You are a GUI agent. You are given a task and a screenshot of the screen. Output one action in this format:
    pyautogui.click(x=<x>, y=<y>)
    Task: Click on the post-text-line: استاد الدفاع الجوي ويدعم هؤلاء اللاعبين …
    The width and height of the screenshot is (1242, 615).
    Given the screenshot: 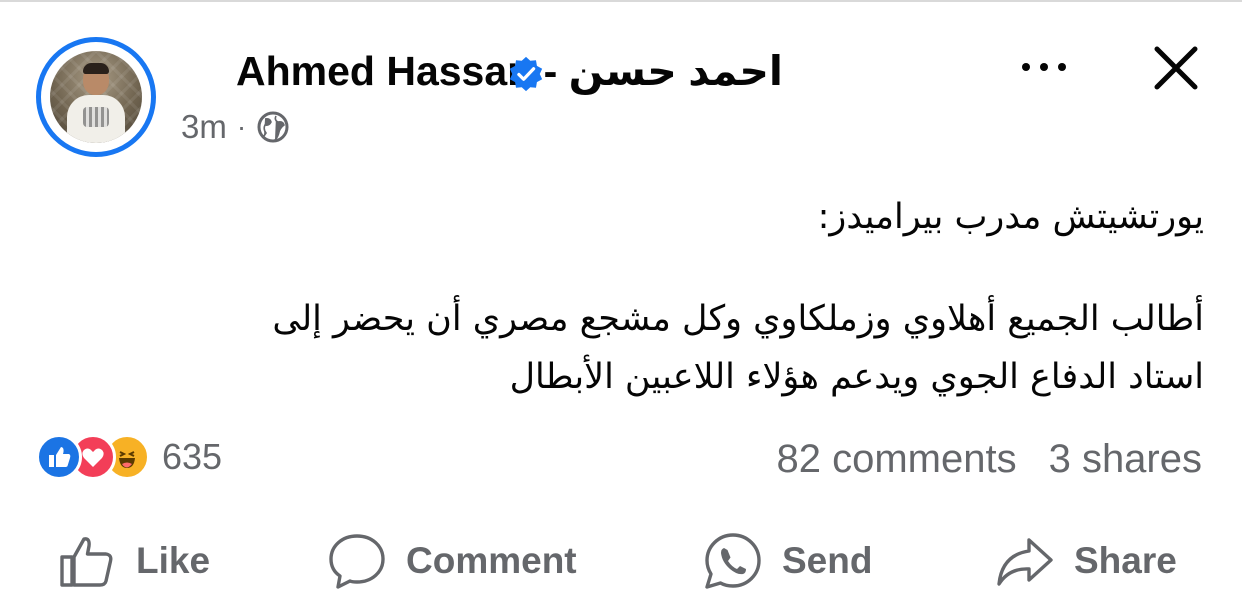 What is the action you would take?
    pyautogui.click(x=856, y=377)
    